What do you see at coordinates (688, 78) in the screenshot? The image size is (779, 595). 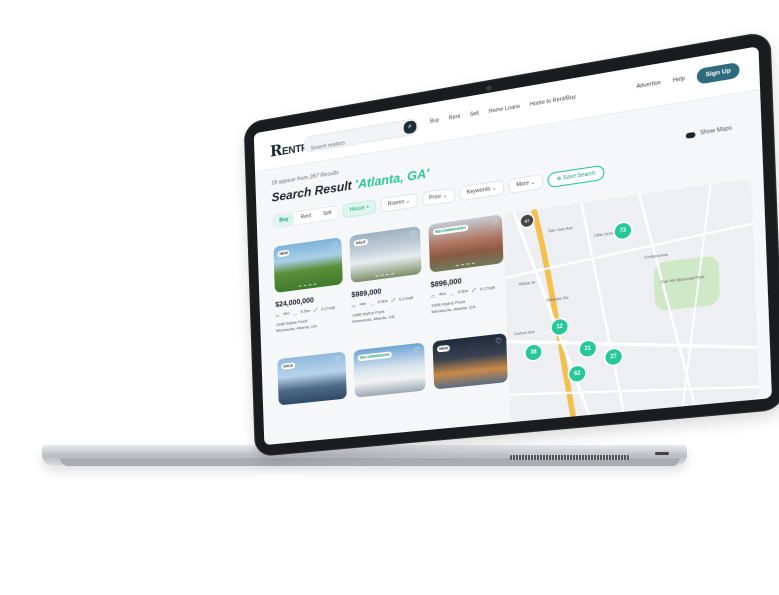 I see `nav-right: Advertise Help Sign Up` at bounding box center [688, 78].